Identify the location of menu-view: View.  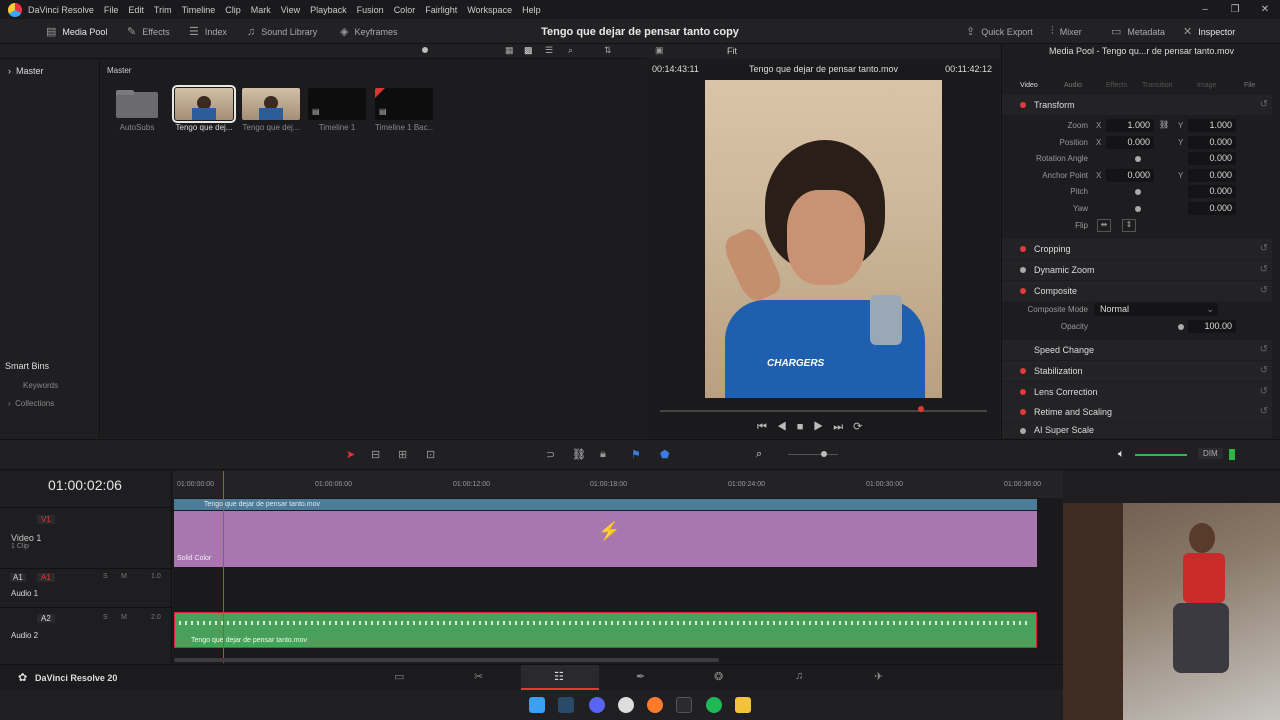
(290, 10).